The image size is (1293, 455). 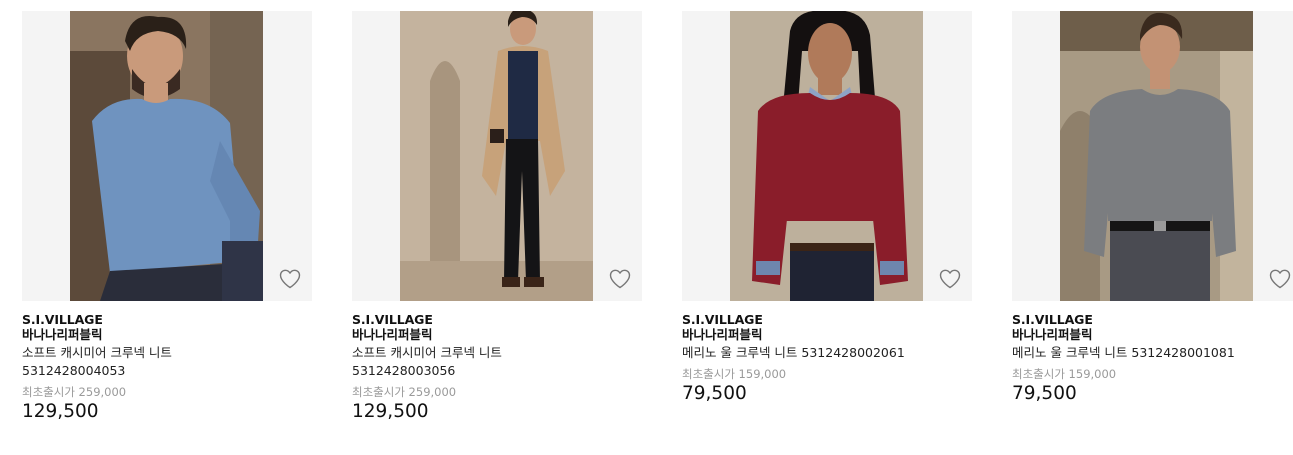 I want to click on product-code: 5312428003056, so click(x=404, y=370).